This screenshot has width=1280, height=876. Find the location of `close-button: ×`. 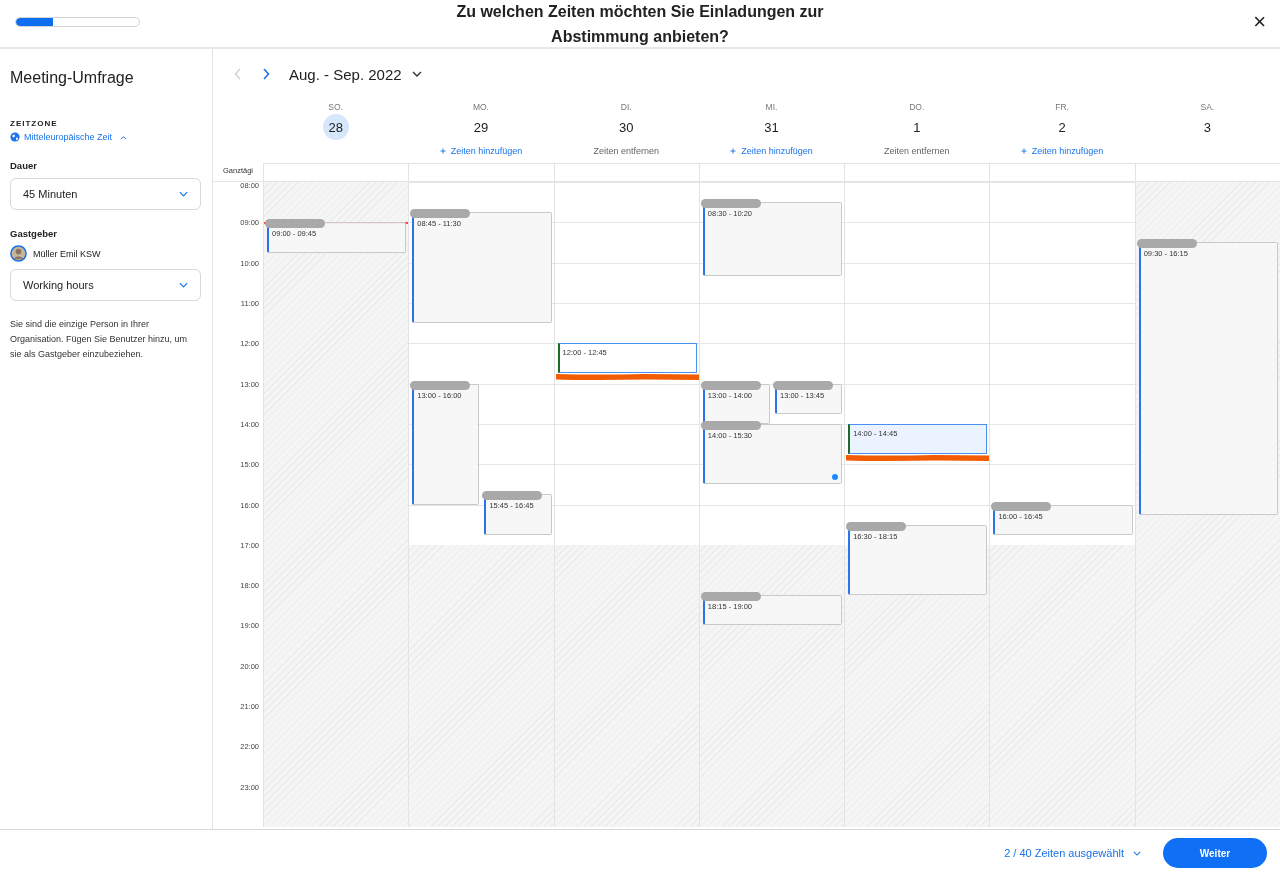

close-button: × is located at coordinates (1259, 22).